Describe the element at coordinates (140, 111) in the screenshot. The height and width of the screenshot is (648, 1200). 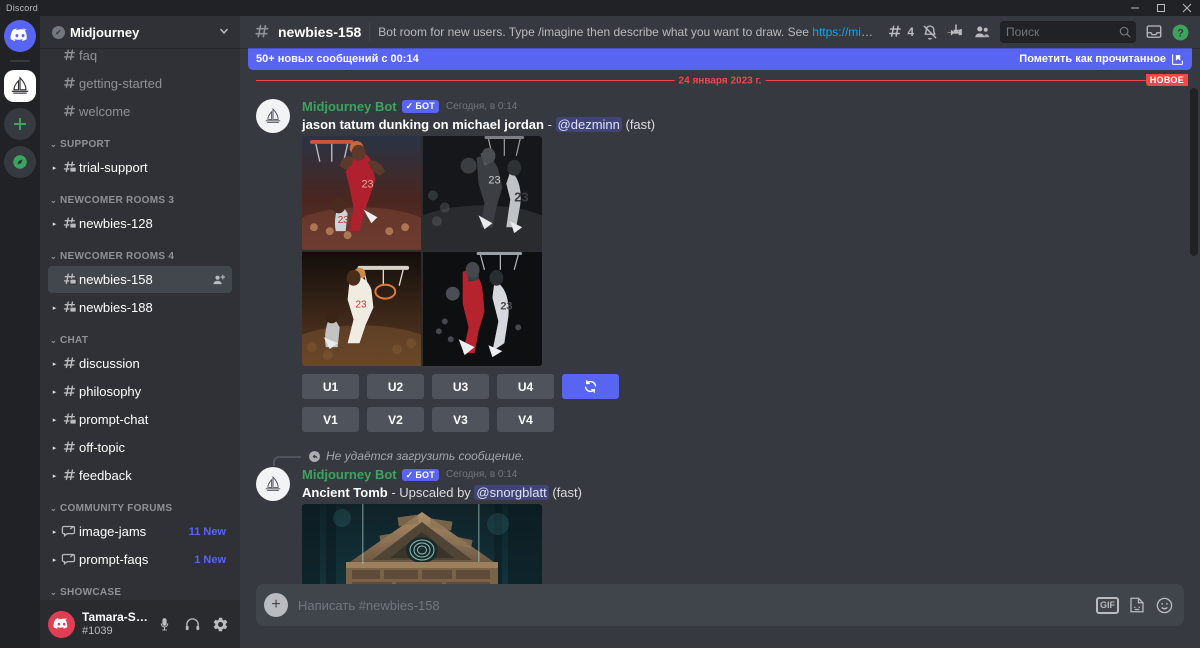
I see `sidebar-item-welcome: ▸welcome` at that location.